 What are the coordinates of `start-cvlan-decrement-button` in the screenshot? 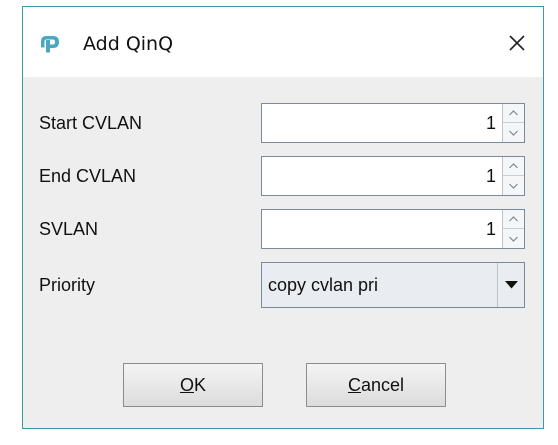 It's located at (513, 132).